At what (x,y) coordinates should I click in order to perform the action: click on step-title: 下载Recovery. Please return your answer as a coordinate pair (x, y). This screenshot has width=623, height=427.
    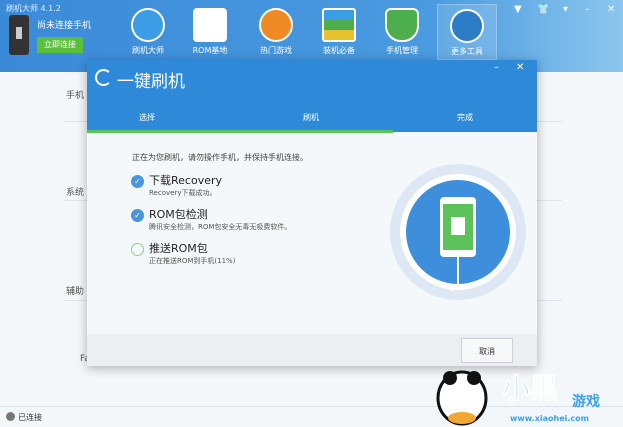
    Looking at the image, I should click on (186, 180).